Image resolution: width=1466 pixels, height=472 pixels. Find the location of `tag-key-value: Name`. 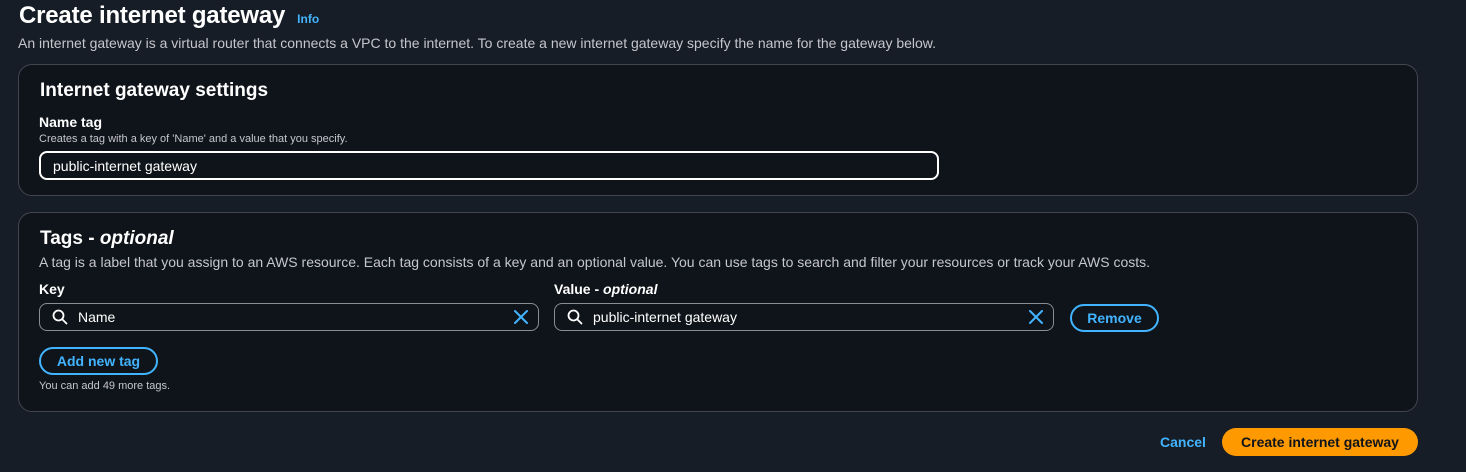

tag-key-value: Name is located at coordinates (97, 317).